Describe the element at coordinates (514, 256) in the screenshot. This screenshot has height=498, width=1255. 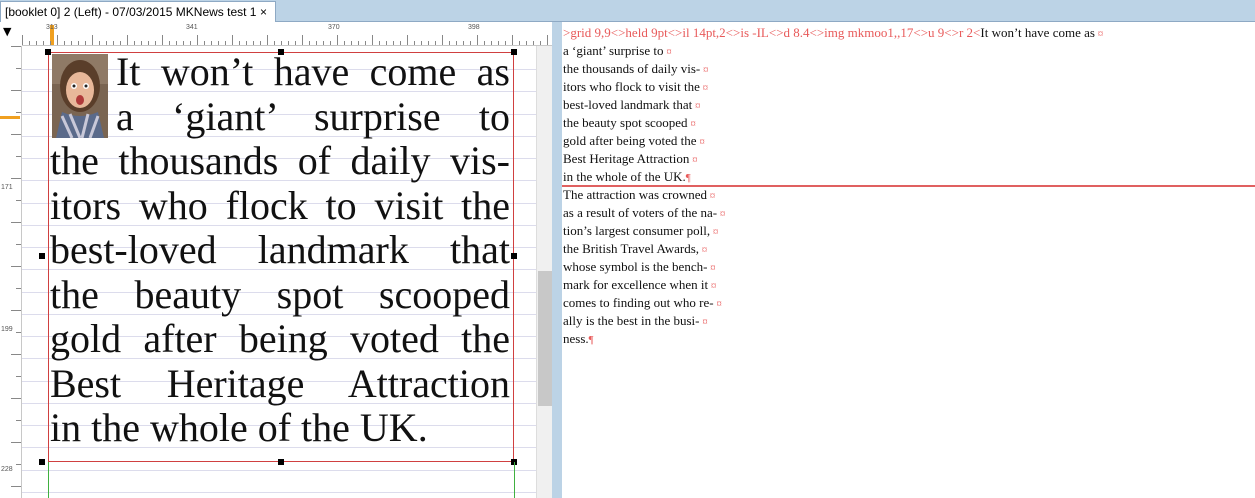
I see `frame-handle-middle-right` at that location.